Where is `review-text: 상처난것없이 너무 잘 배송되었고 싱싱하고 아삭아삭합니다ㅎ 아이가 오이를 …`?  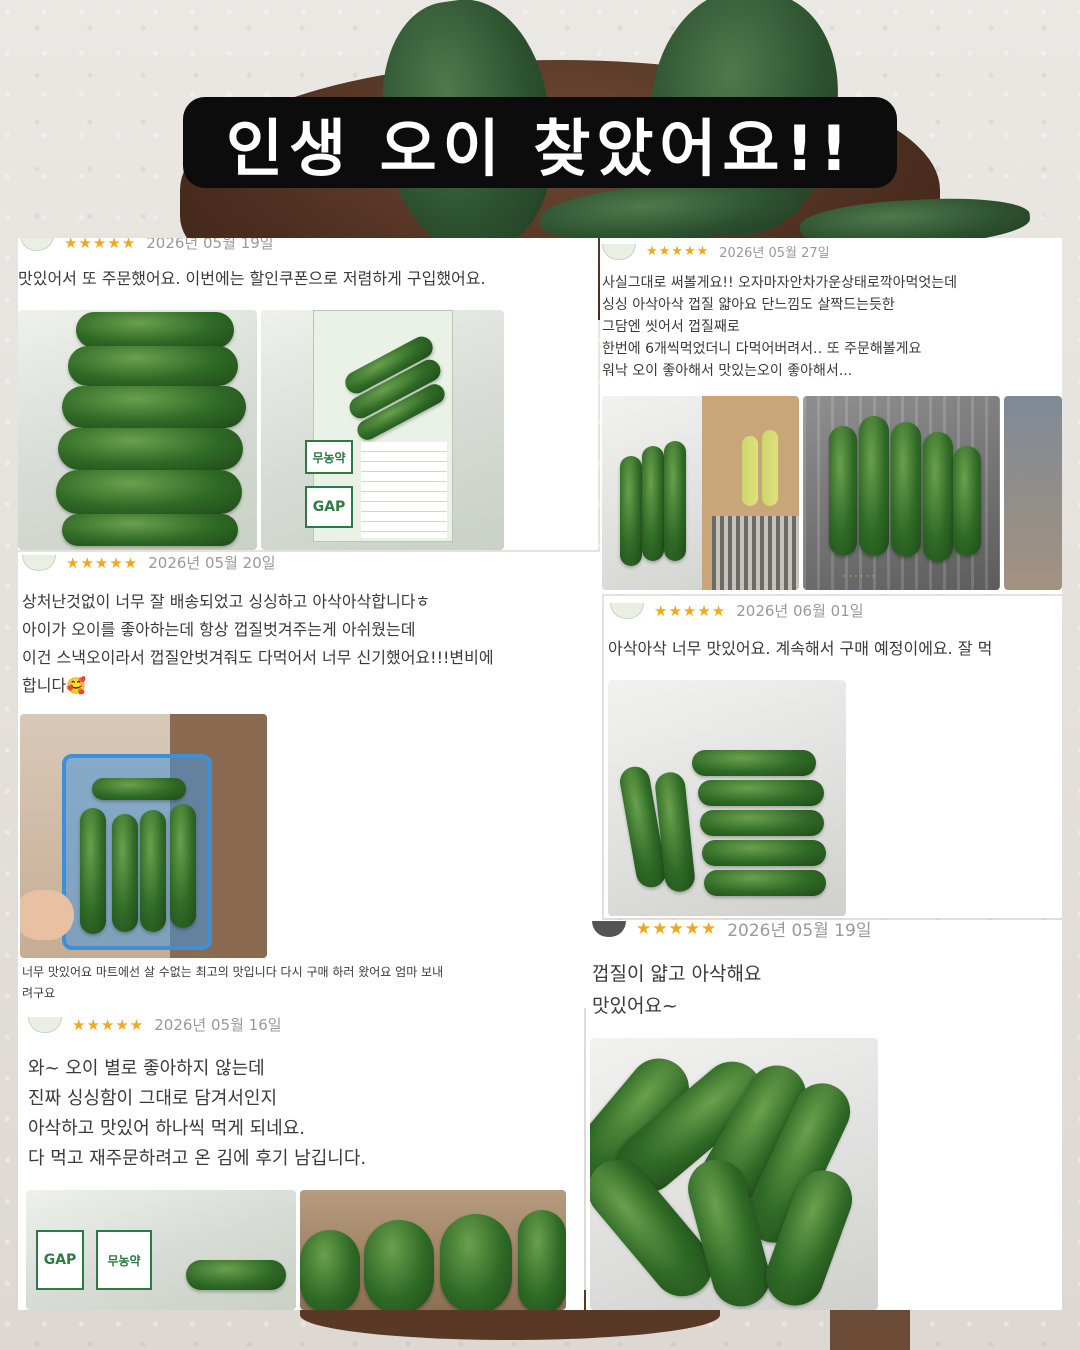 review-text: 상처난것없이 너무 잘 배송되었고 싱싱하고 아삭아삭합니다ㅎ 아이가 오이를 … is located at coordinates (258, 643).